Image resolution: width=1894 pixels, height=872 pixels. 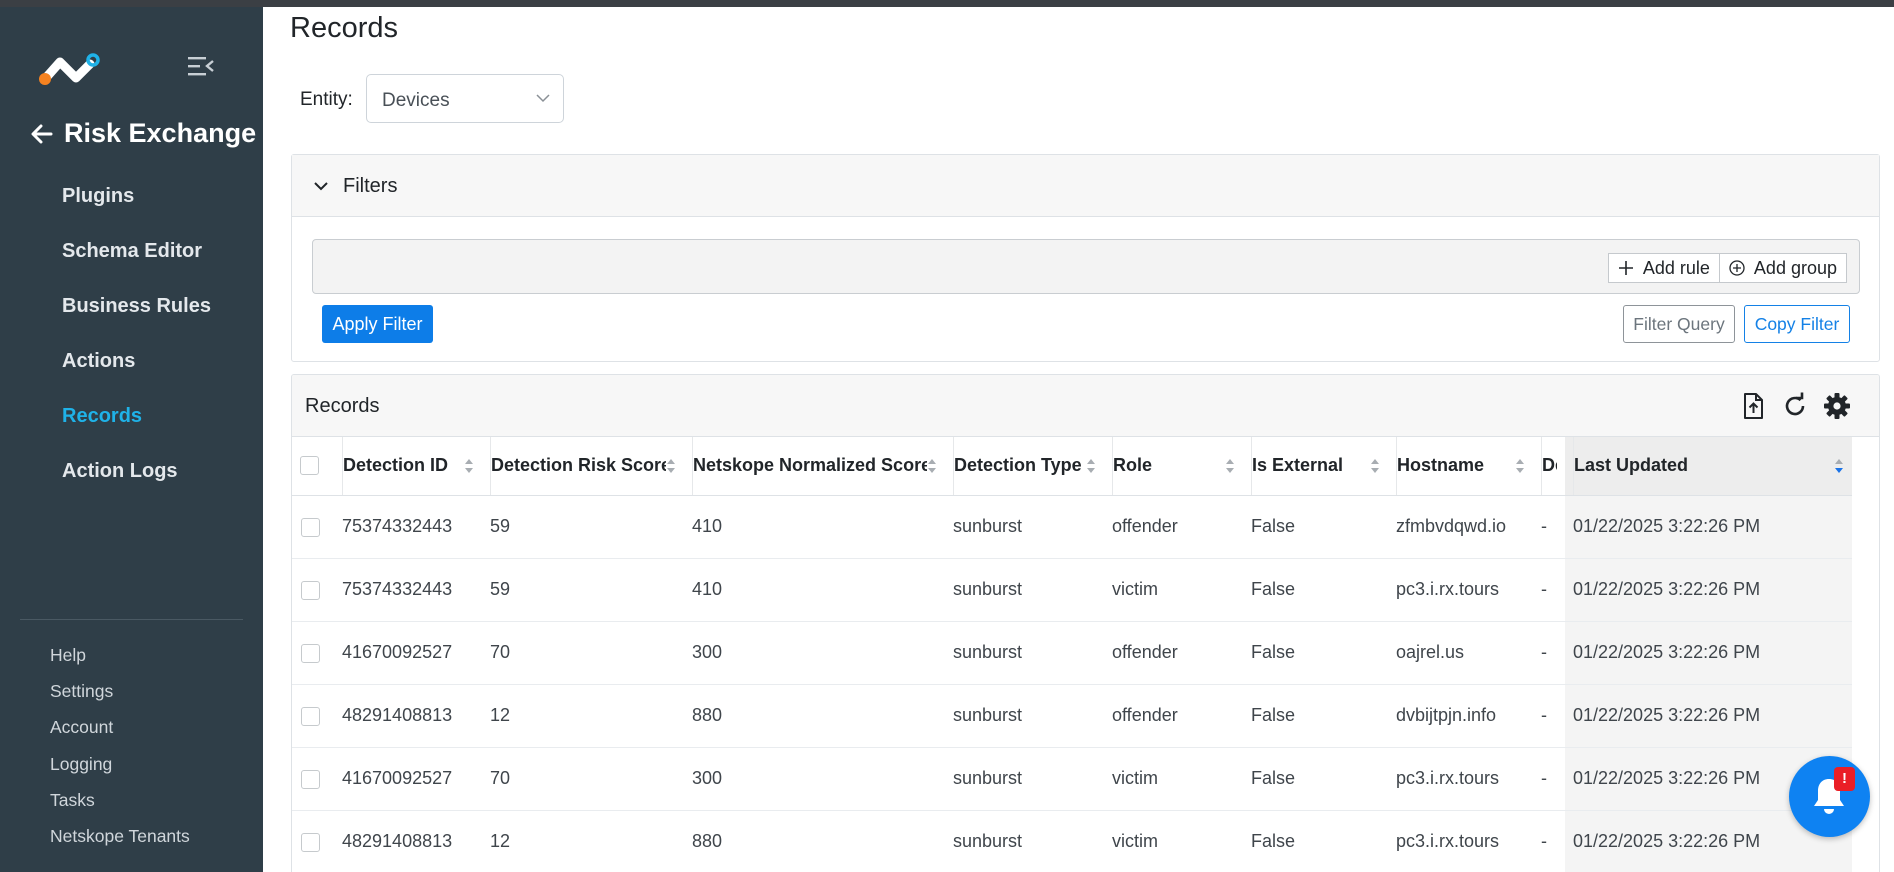 I want to click on notifications-button: !, so click(x=1829, y=796).